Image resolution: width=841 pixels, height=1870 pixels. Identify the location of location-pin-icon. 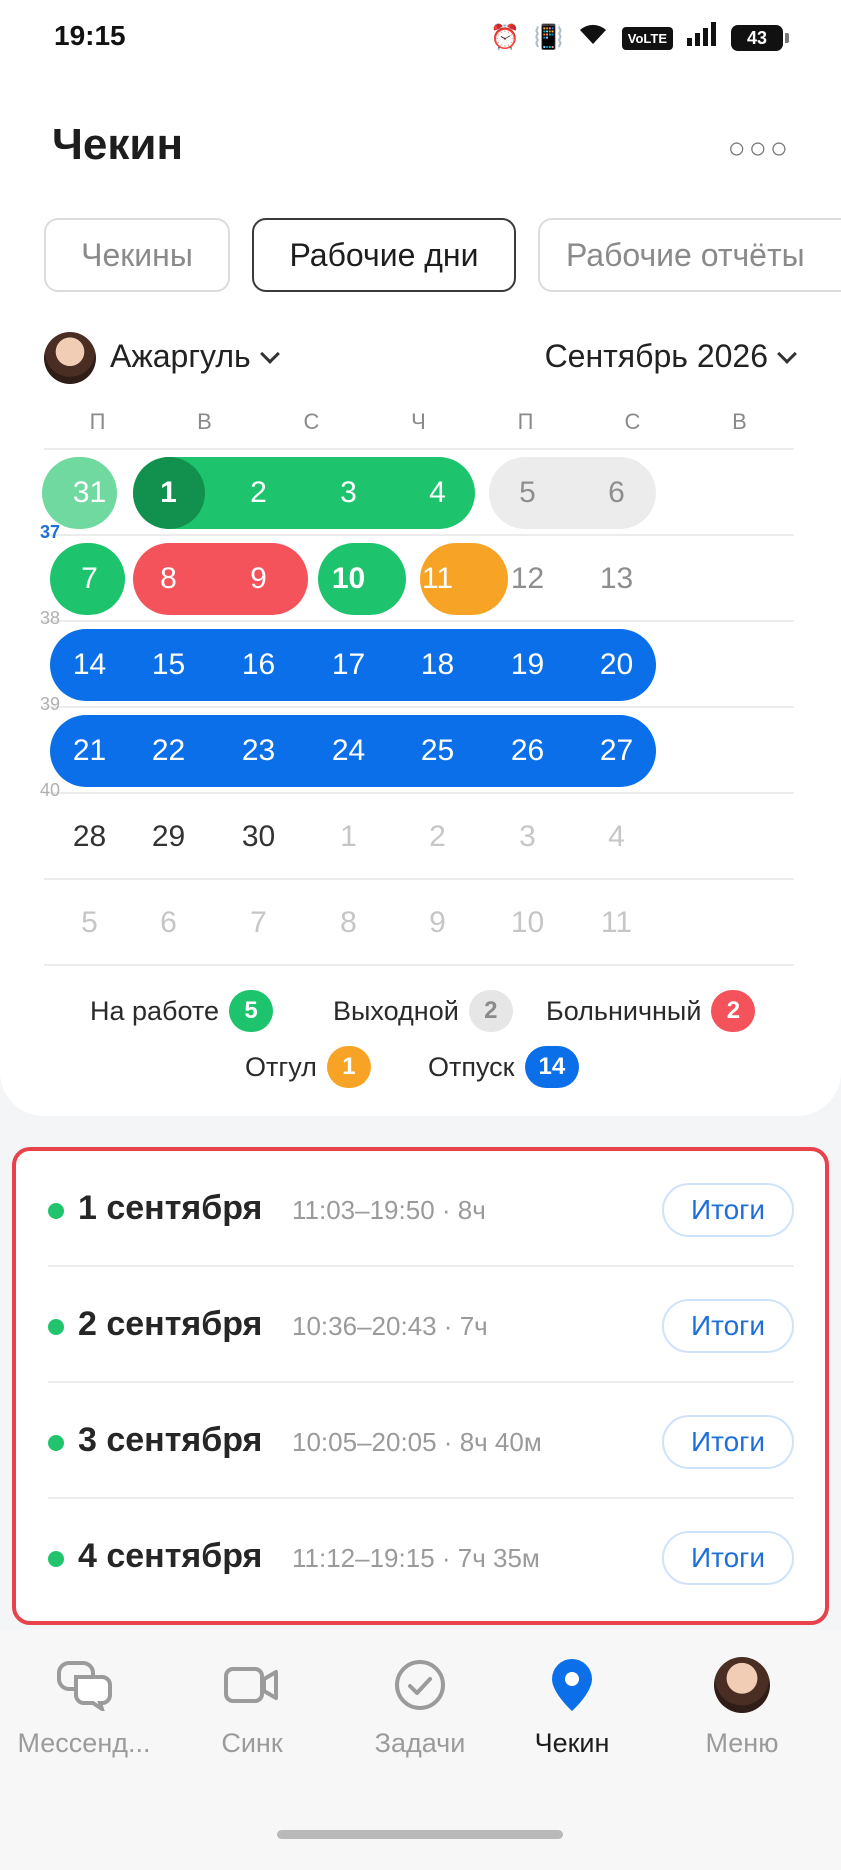
(572, 1685).